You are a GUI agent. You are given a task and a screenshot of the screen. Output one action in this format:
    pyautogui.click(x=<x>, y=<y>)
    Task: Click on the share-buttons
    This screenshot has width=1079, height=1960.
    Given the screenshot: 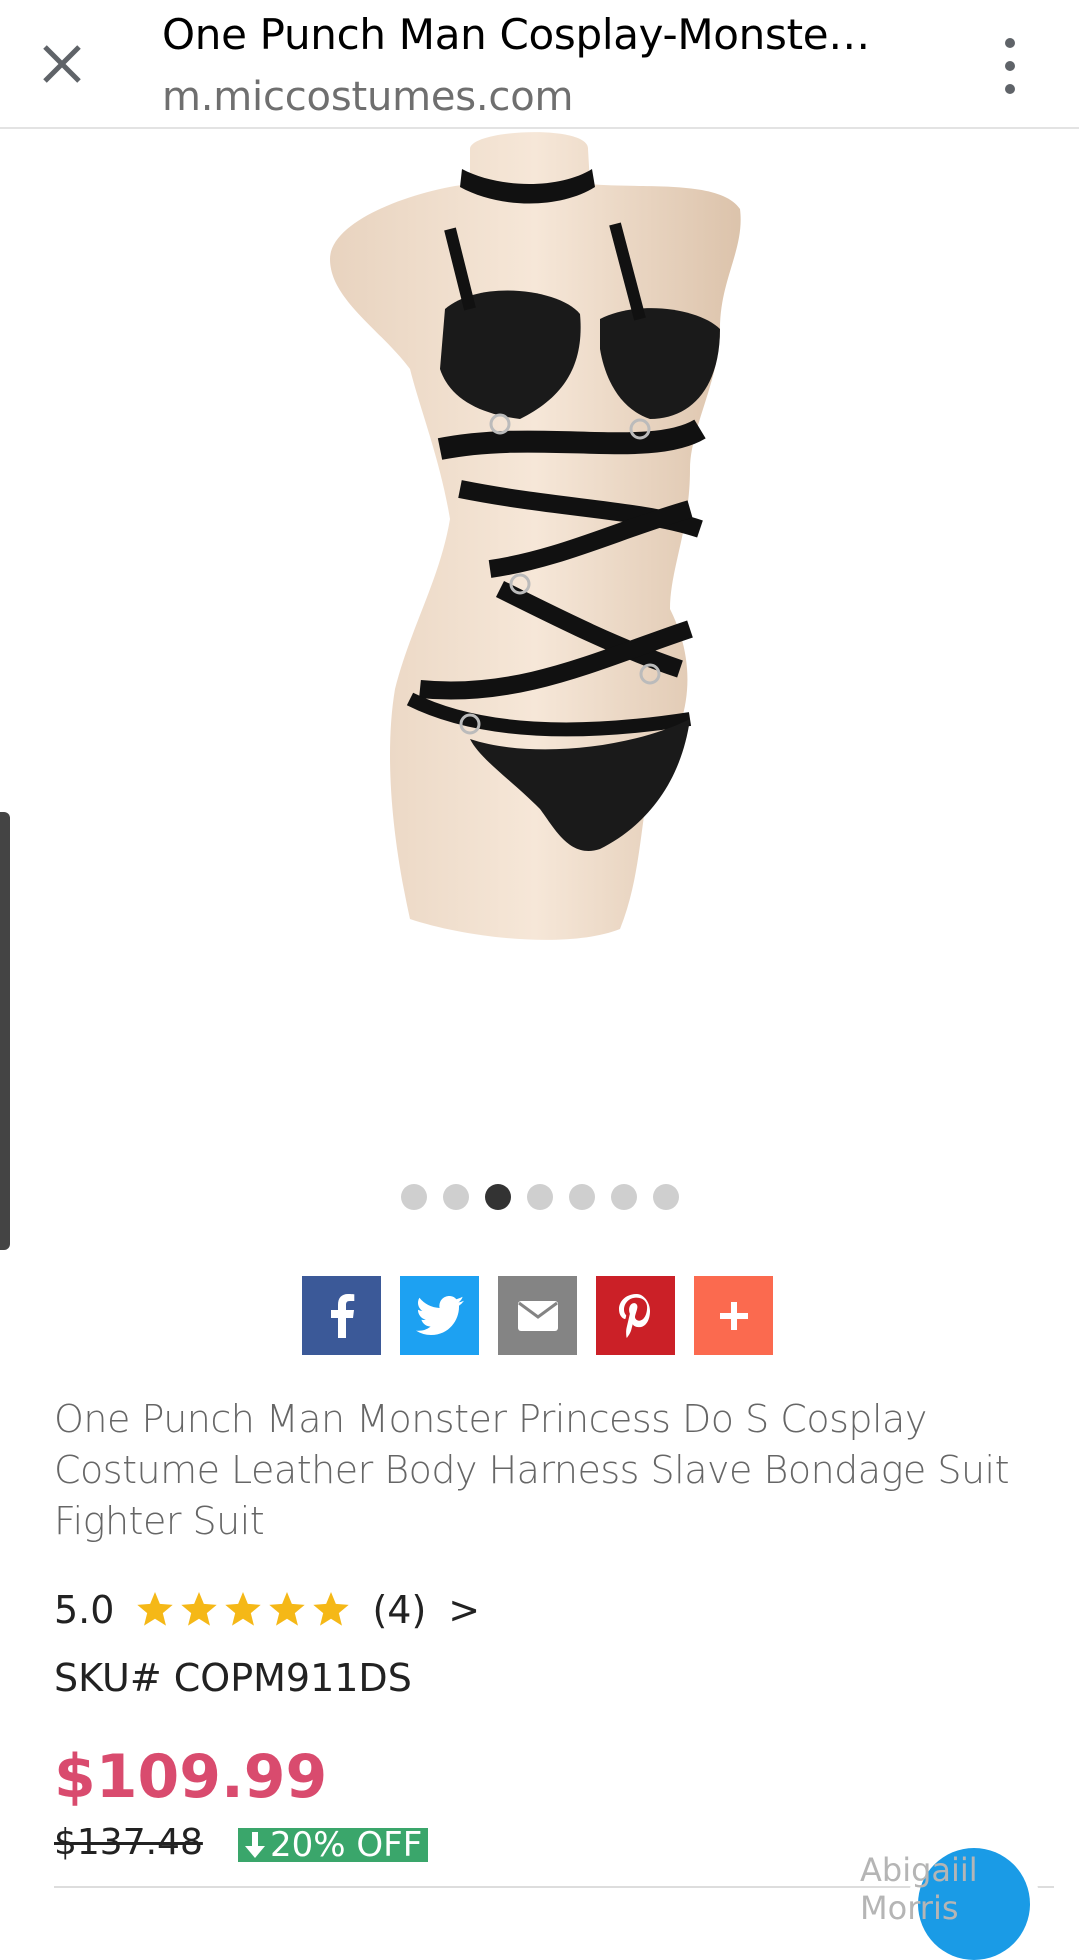 What is the action you would take?
    pyautogui.click(x=537, y=1315)
    